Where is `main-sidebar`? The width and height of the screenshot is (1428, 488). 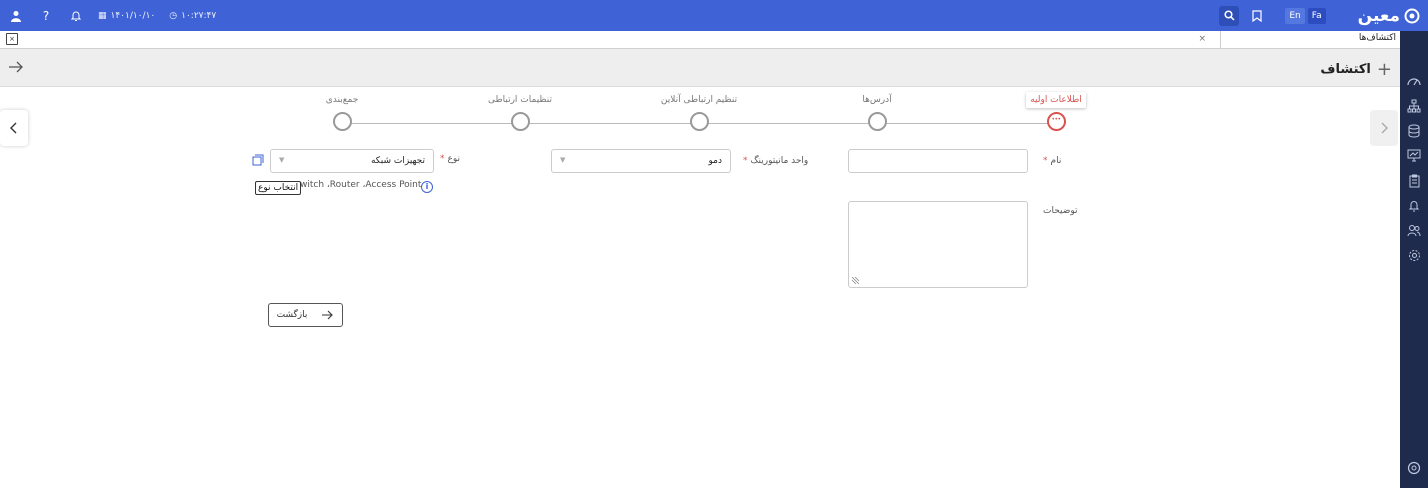
main-sidebar is located at coordinates (1414, 259).